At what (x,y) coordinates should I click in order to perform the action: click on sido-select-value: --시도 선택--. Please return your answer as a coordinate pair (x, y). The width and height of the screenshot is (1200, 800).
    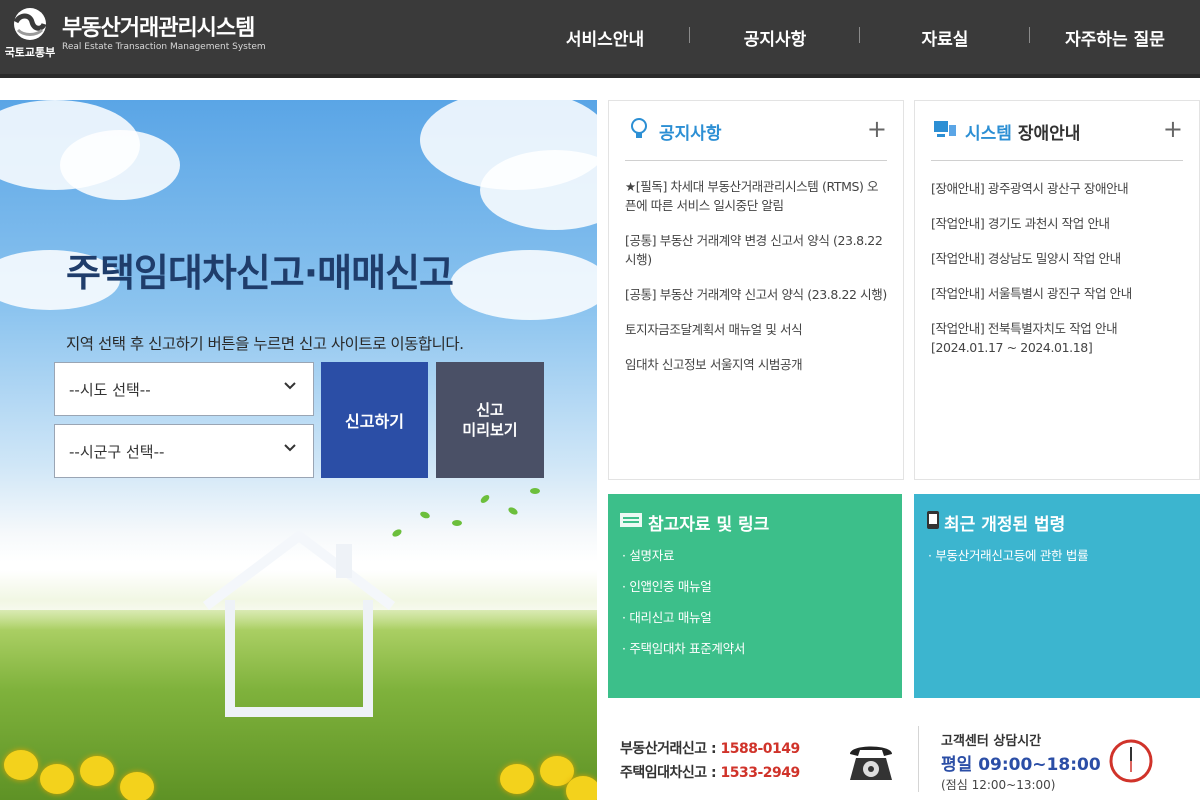
    Looking at the image, I should click on (110, 389).